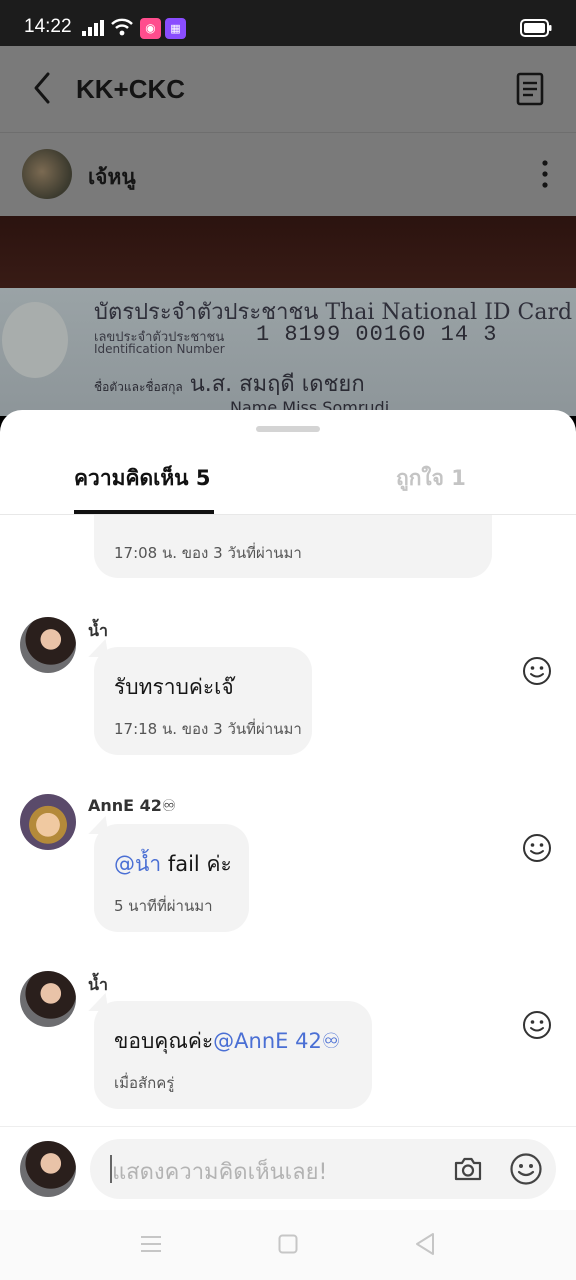  What do you see at coordinates (175, 28) in the screenshot?
I see `purple-app-icon: ▦` at bounding box center [175, 28].